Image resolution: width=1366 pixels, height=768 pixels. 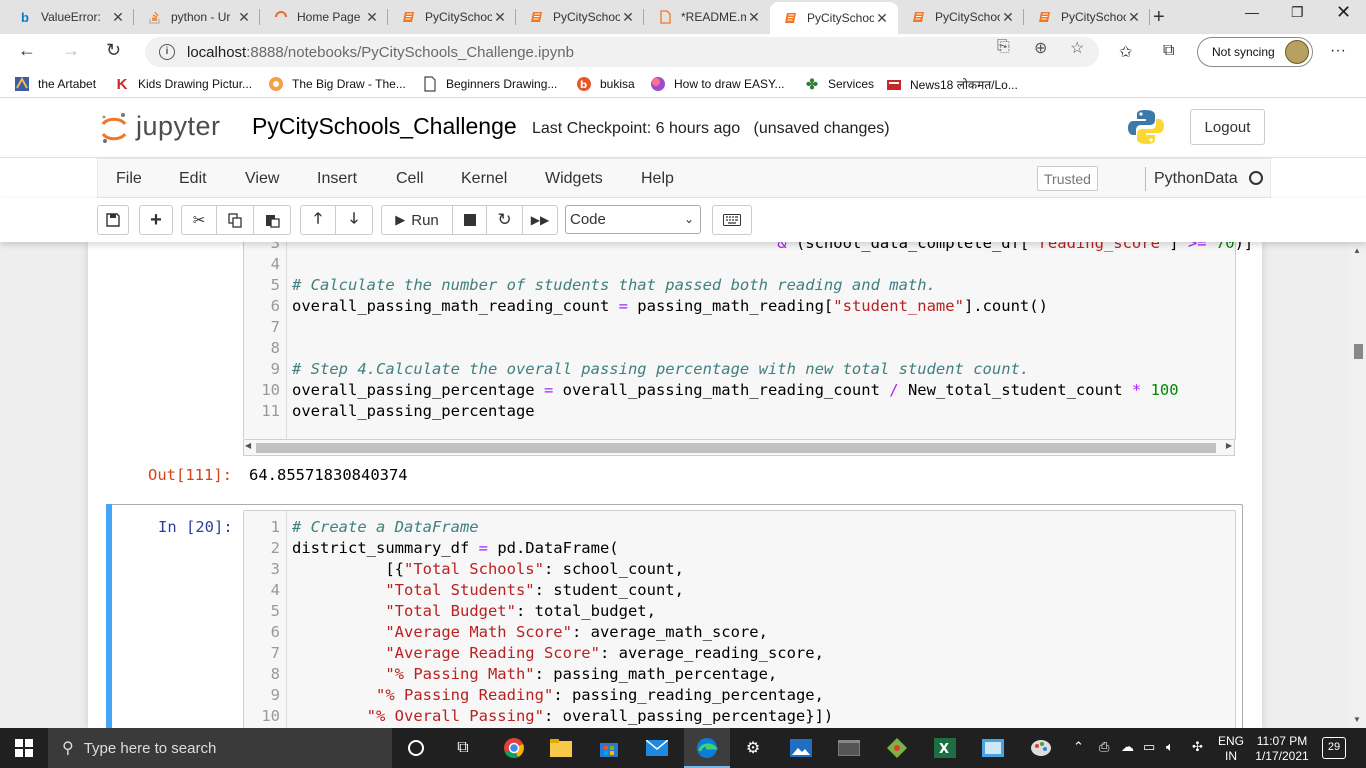 I want to click on code-line: 4 "Total Students": student_count,, so click(x=744, y=590).